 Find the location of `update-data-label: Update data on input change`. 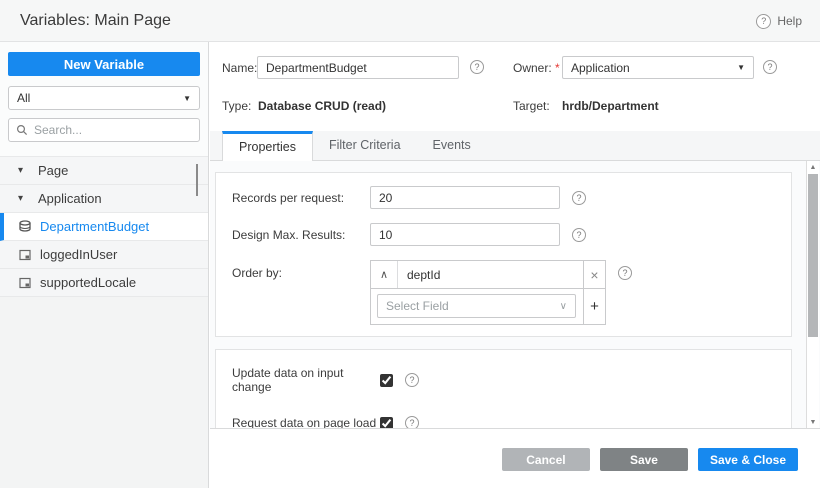

update-data-label: Update data on input change is located at coordinates (288, 380).